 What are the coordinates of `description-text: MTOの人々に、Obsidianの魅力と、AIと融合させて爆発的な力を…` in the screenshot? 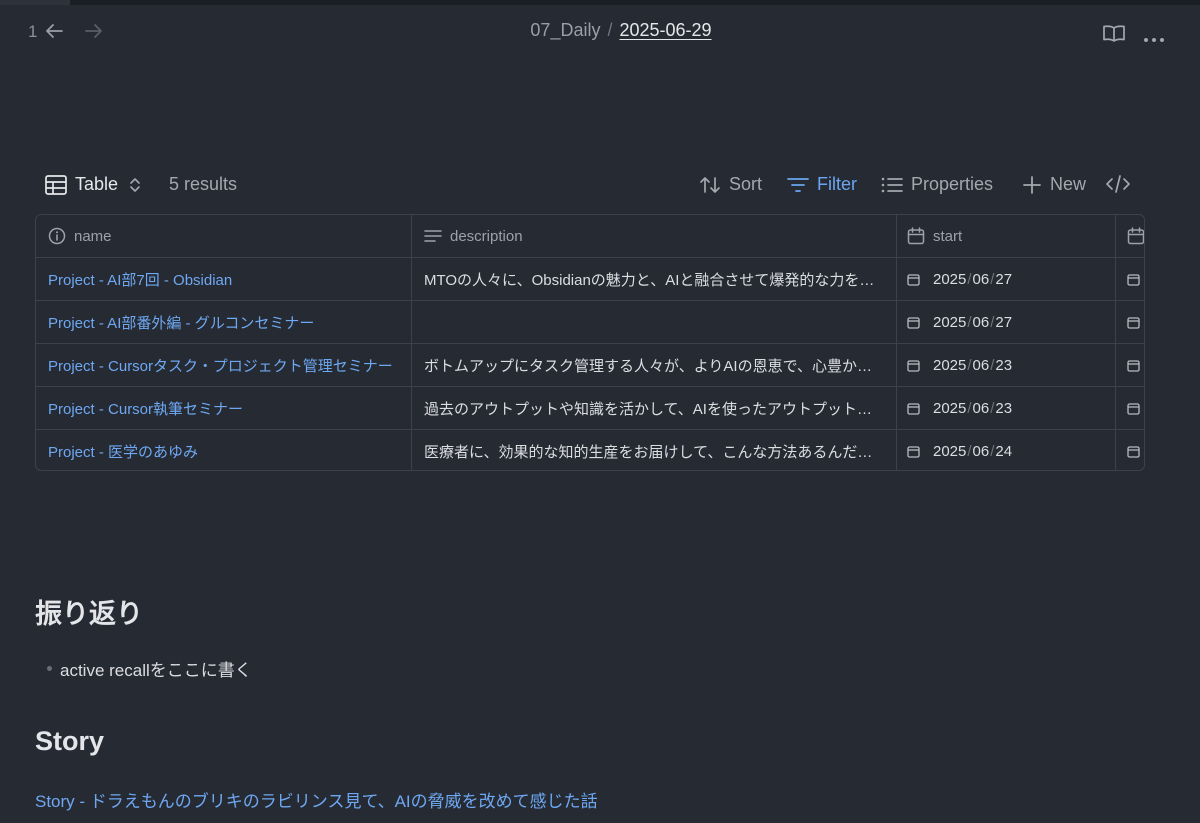 It's located at (649, 280).